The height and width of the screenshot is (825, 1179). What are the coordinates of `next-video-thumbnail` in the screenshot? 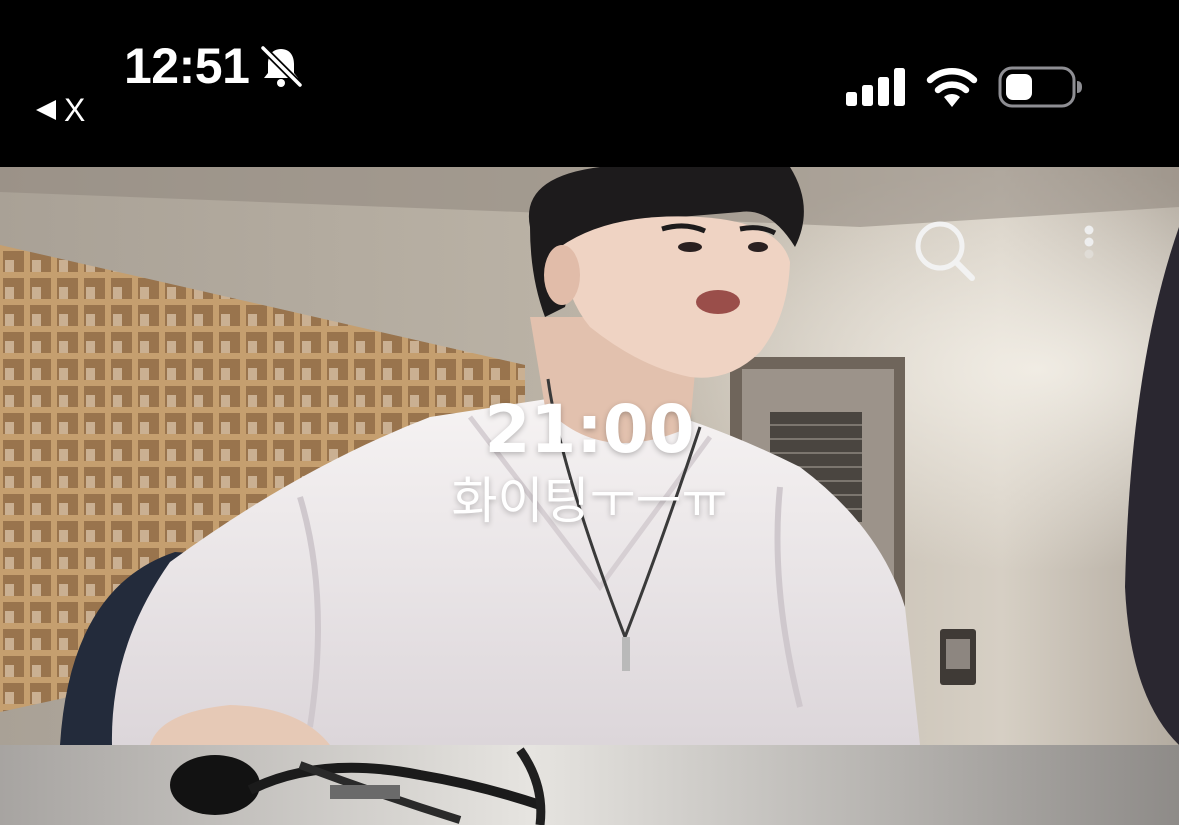 It's located at (589, 785).